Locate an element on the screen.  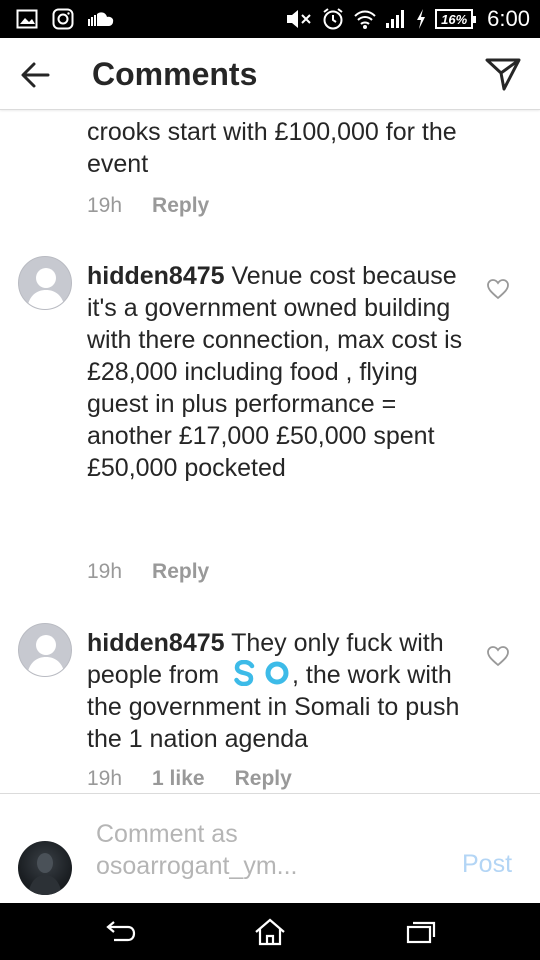
comment-body: crooks start with £100,000 for the event is located at coordinates (272, 148).